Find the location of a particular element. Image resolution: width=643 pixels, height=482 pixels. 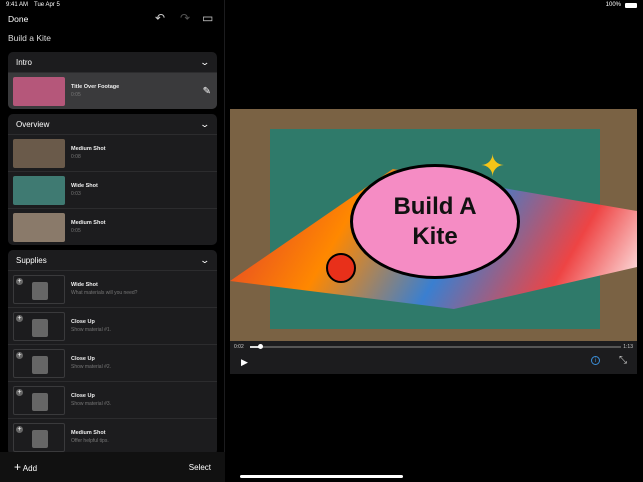

current-time: 0:02 is located at coordinates (239, 347).